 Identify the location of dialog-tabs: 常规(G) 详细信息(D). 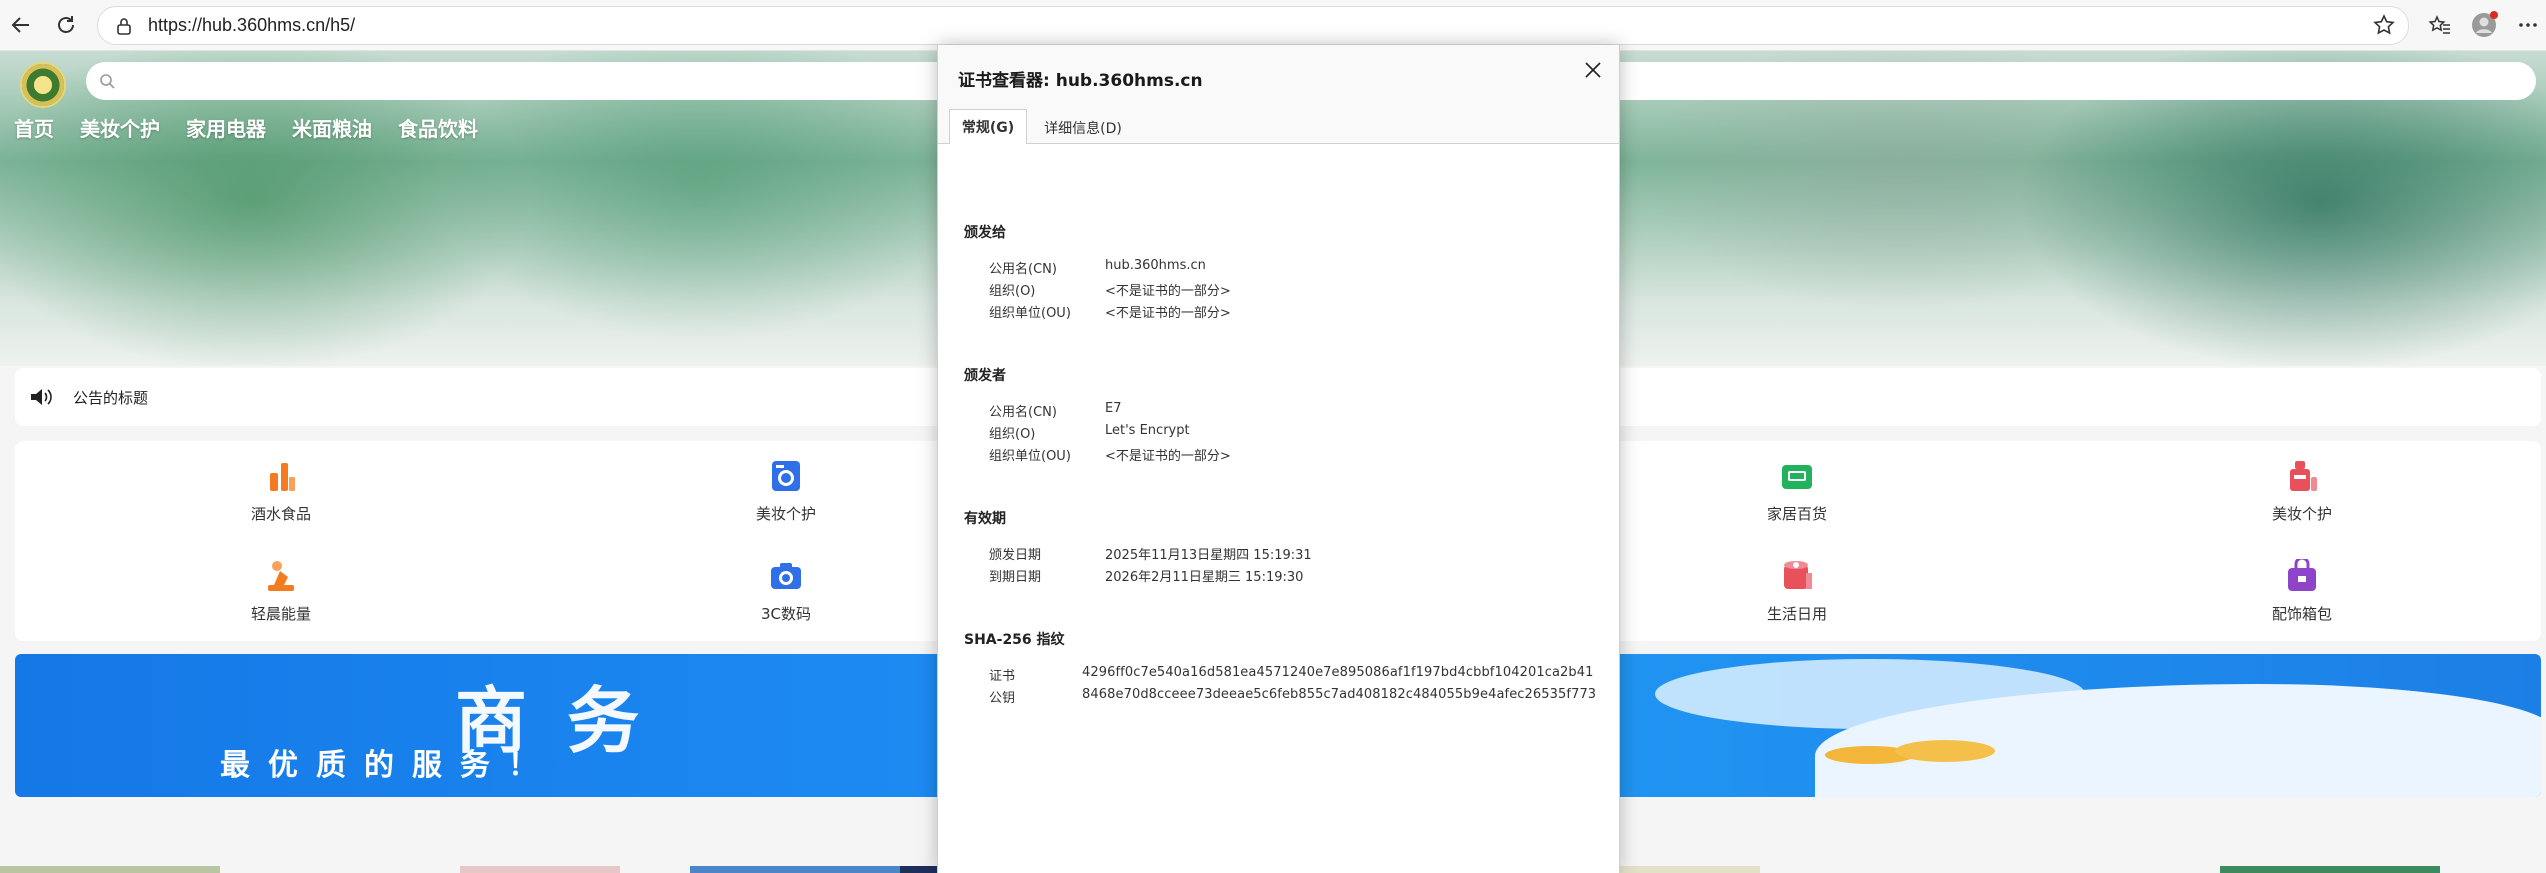
(1278, 124).